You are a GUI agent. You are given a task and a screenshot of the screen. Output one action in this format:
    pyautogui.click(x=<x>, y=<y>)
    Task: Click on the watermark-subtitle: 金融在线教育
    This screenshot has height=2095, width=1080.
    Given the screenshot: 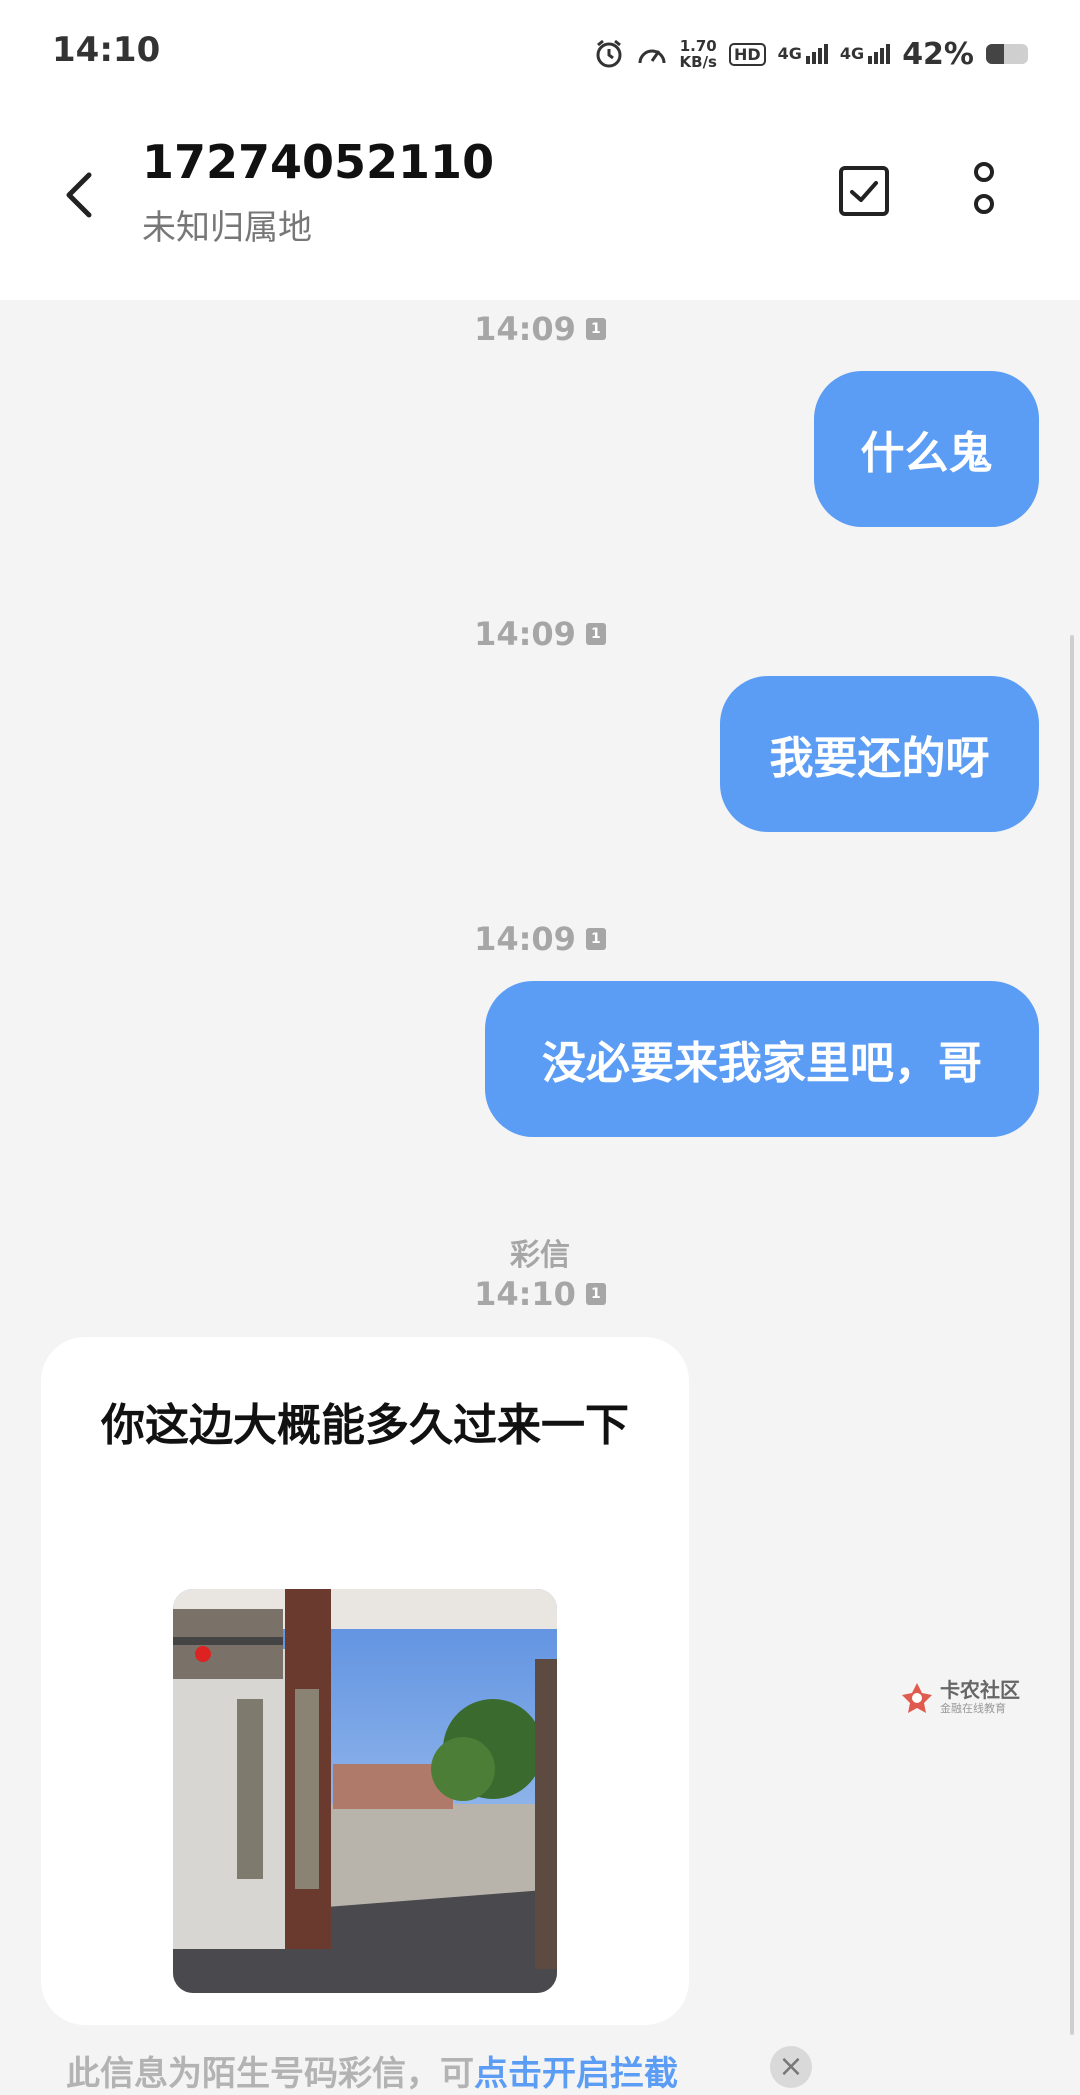 What is the action you would take?
    pyautogui.click(x=973, y=1708)
    